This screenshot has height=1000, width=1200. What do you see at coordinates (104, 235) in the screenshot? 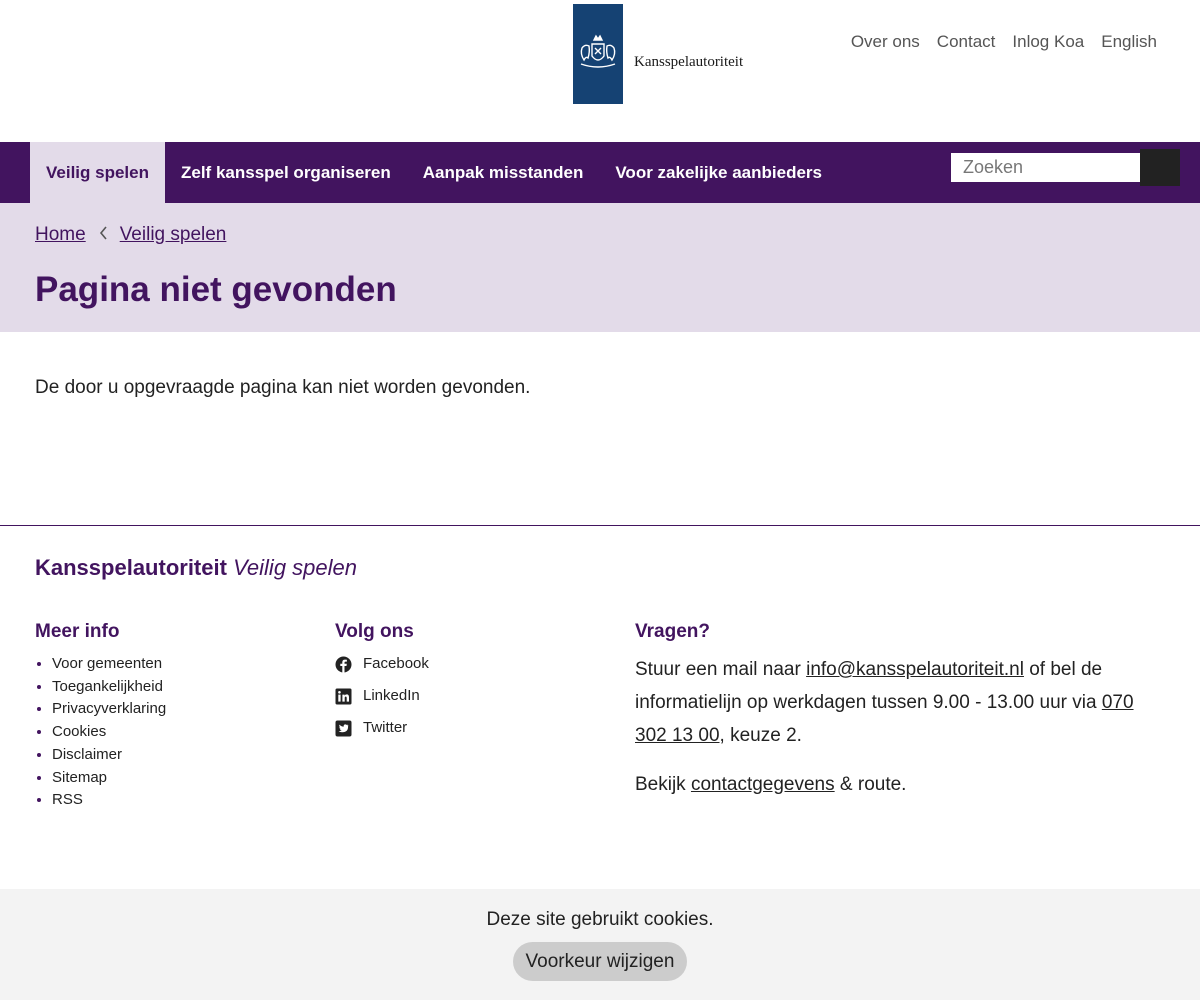
I see `chevron-left-icon` at bounding box center [104, 235].